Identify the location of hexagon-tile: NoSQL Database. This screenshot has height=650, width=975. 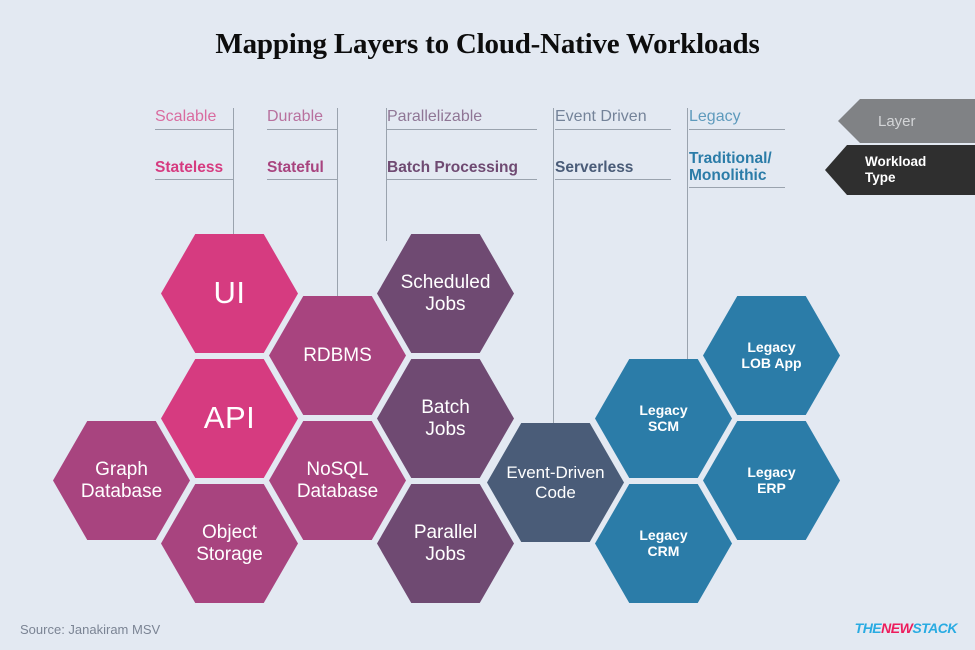
(337, 480).